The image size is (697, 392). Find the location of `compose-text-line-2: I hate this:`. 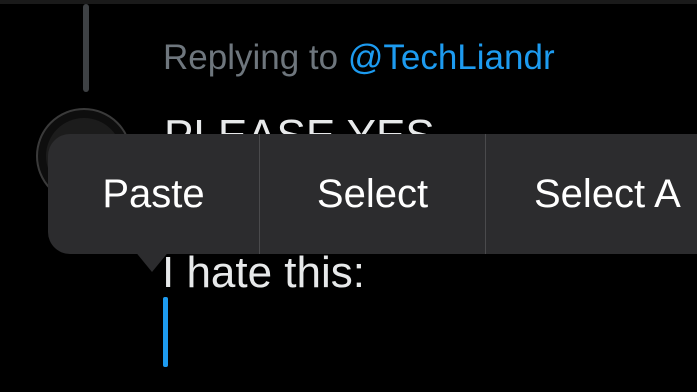

compose-text-line-2: I hate this: is located at coordinates (263, 273).